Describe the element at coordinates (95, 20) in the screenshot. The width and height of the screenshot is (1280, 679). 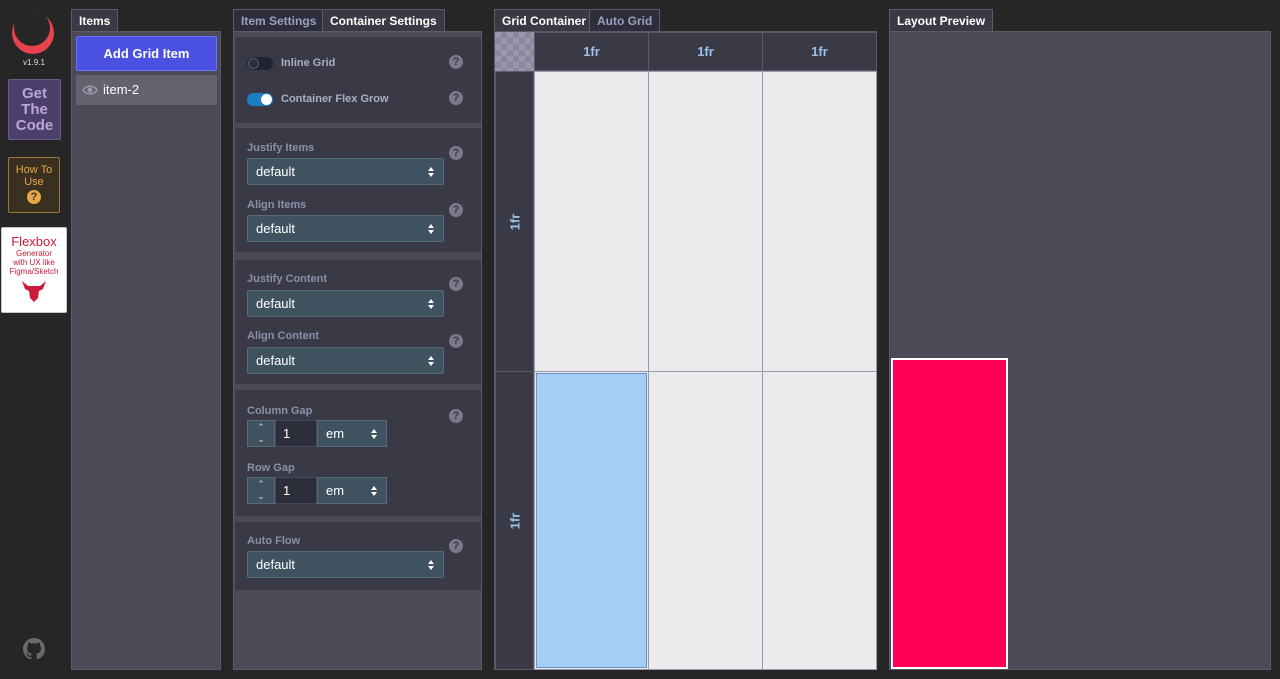
I see `tab-items: Items` at that location.